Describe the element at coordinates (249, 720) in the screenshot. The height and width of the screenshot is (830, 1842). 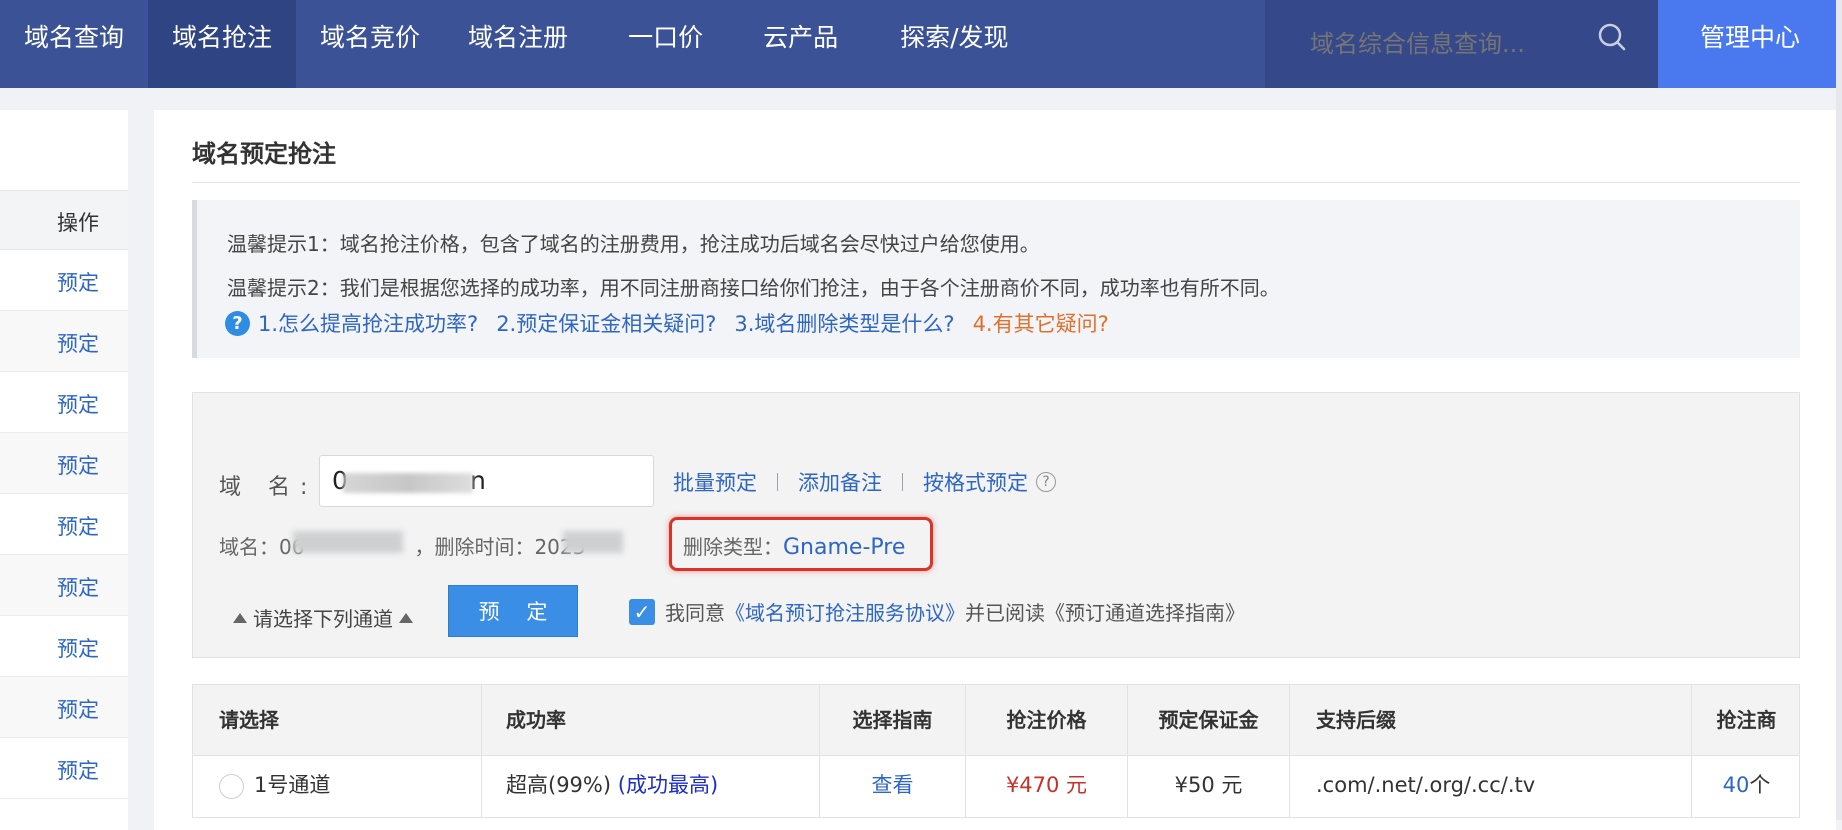
I see `header-select: 请选择` at that location.